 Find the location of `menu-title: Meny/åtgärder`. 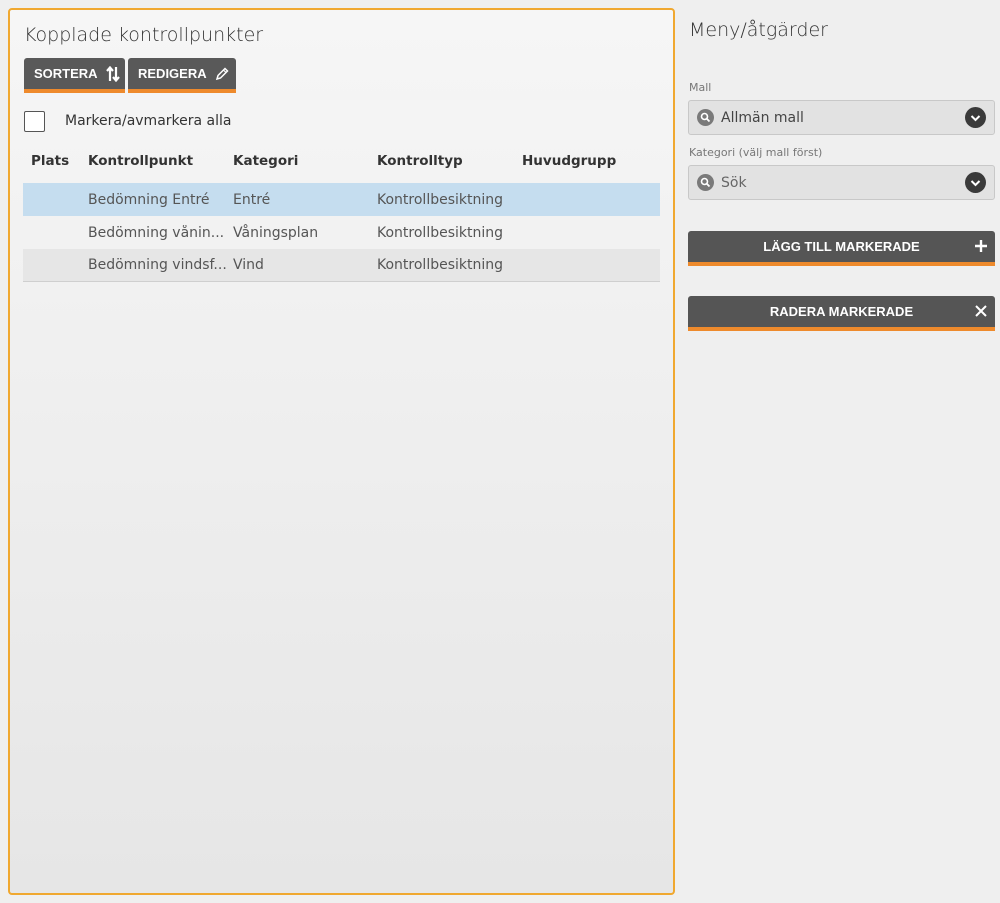

menu-title: Meny/åtgärder is located at coordinates (758, 30).